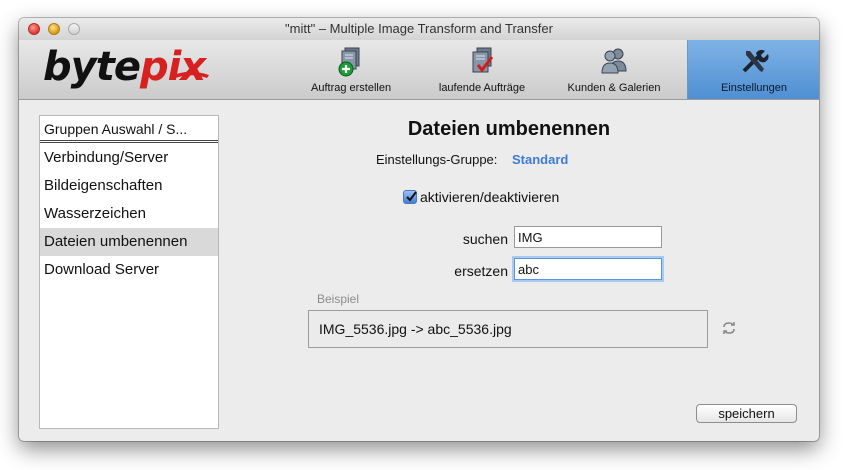 This screenshot has height=470, width=848. Describe the element at coordinates (34, 29) in the screenshot. I see `close-window-button` at that location.